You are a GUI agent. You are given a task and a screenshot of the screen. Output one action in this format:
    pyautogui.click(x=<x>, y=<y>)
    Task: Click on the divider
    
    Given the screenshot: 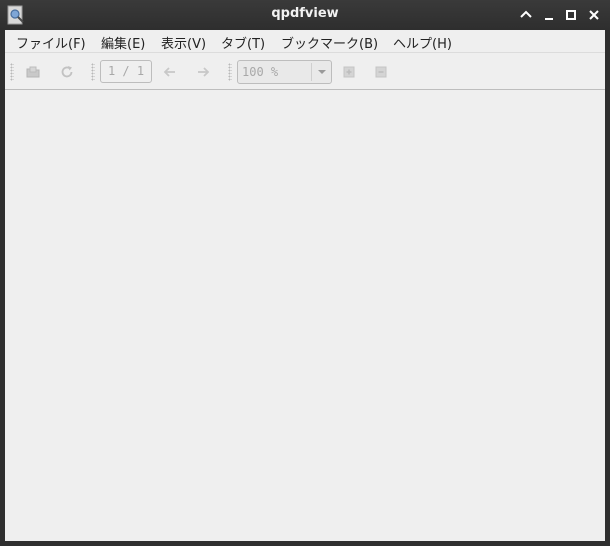 What is the action you would take?
    pyautogui.click(x=311, y=72)
    